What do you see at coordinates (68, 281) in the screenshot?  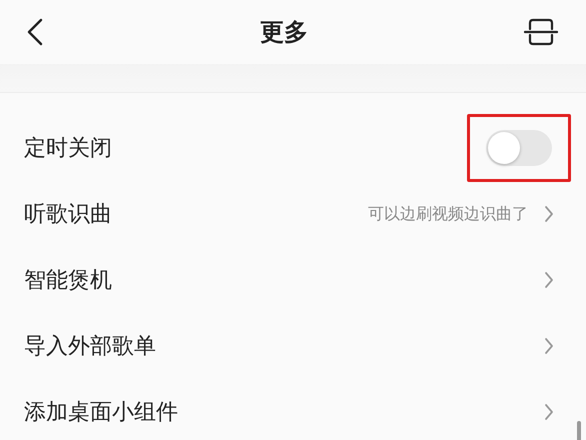 I see `item-label: 智能煲机` at bounding box center [68, 281].